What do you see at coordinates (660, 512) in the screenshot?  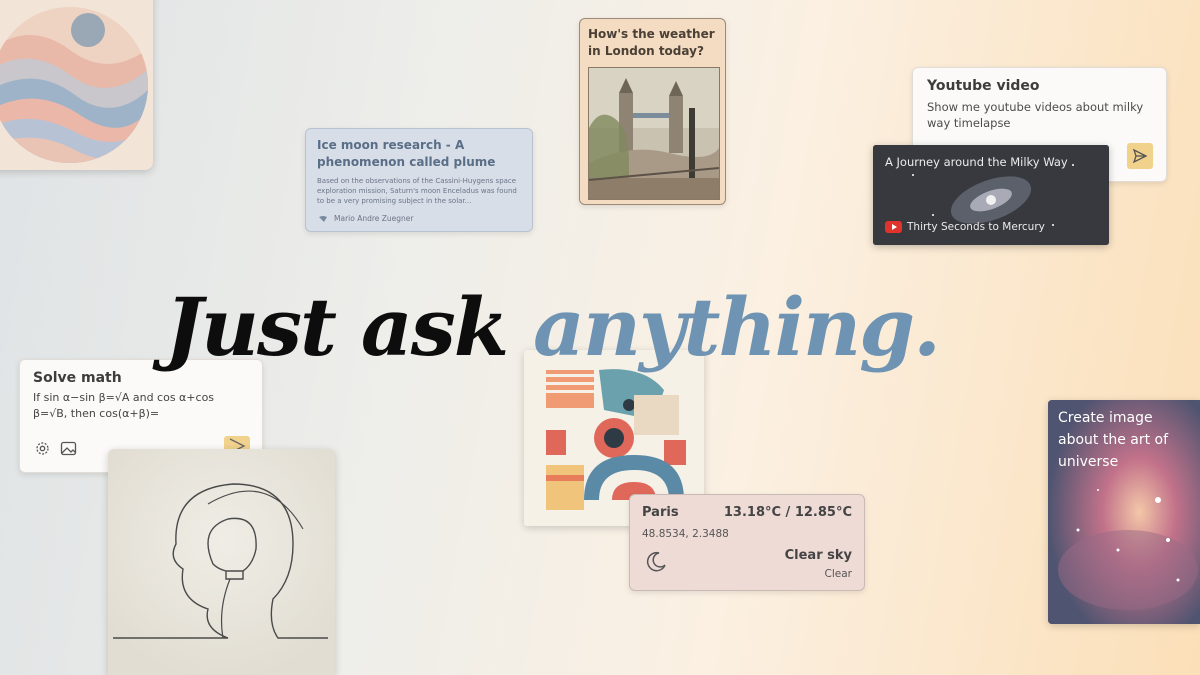 I see `weather-city: Paris` at bounding box center [660, 512].